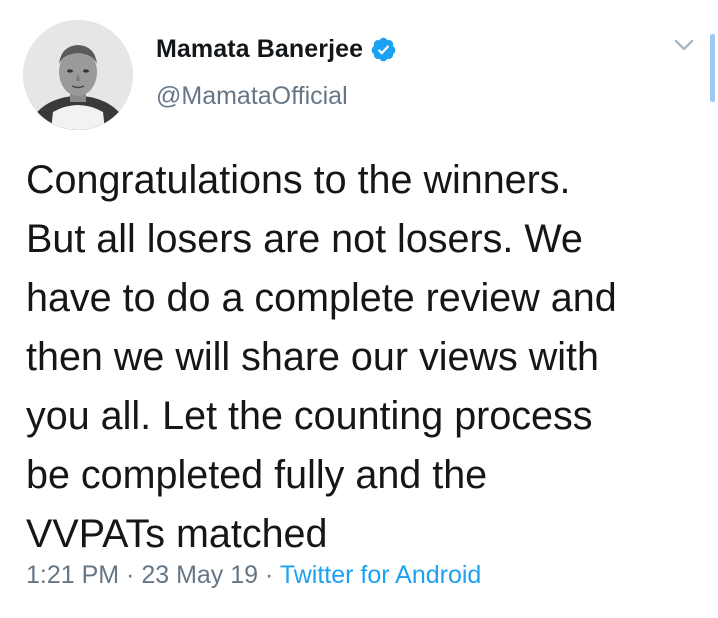 This screenshot has height=618, width=718. What do you see at coordinates (684, 45) in the screenshot?
I see `chevron-down-icon` at bounding box center [684, 45].